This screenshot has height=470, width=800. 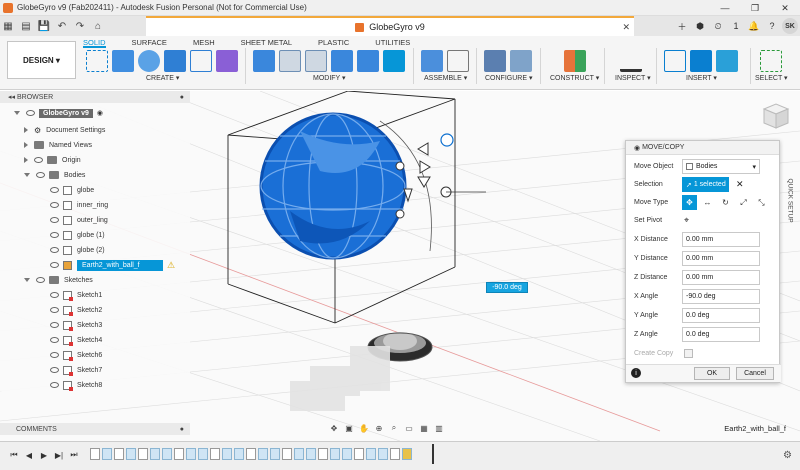 I want to click on tab-solid: SOLID, so click(x=94, y=42).